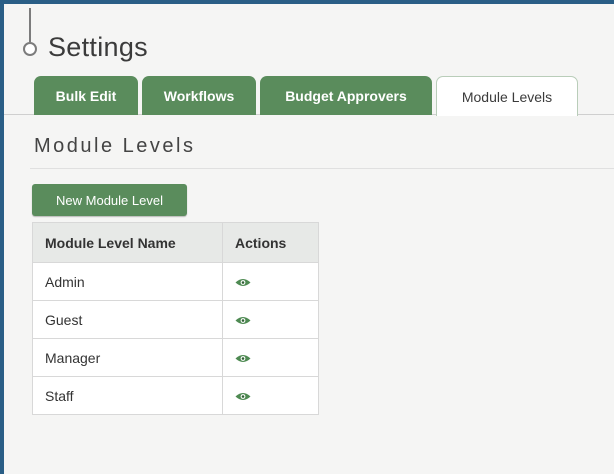 This screenshot has width=614, height=474. I want to click on table-row: Guest, so click(175, 319).